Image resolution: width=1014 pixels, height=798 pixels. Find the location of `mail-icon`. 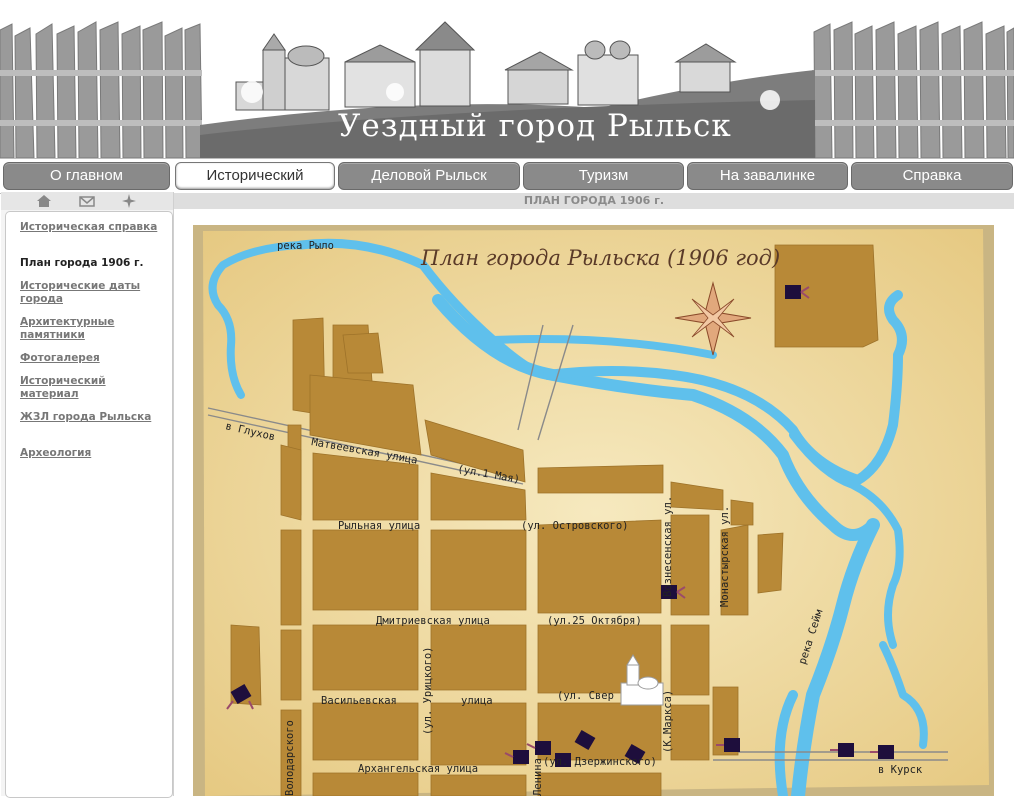

mail-icon is located at coordinates (87, 201).